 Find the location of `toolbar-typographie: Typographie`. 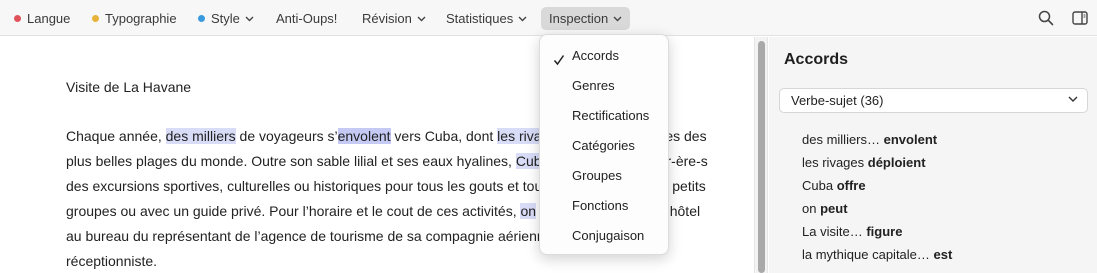

toolbar-typographie: Typographie is located at coordinates (134, 18).